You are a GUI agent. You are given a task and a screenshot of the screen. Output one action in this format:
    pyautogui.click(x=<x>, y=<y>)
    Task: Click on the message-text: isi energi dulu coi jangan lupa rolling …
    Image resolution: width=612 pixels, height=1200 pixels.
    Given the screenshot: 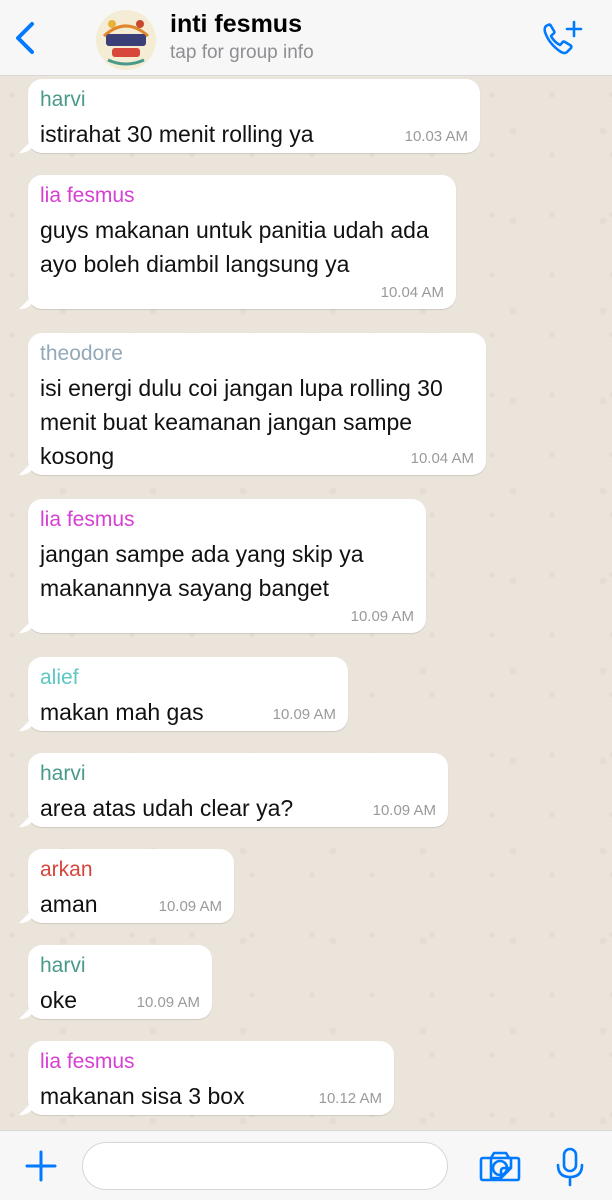 What is the action you would take?
    pyautogui.click(x=241, y=422)
    